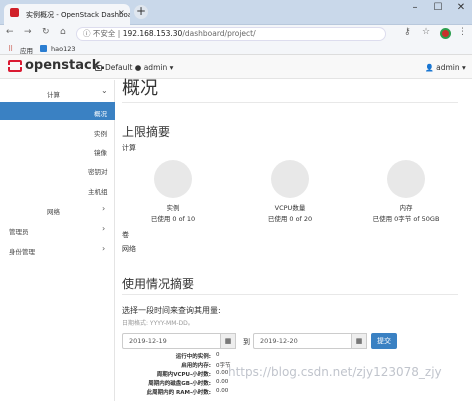 Image resolution: width=472 pixels, height=401 pixels. Describe the element at coordinates (63, 32) in the screenshot. I see `home-icon: ⌂` at that location.